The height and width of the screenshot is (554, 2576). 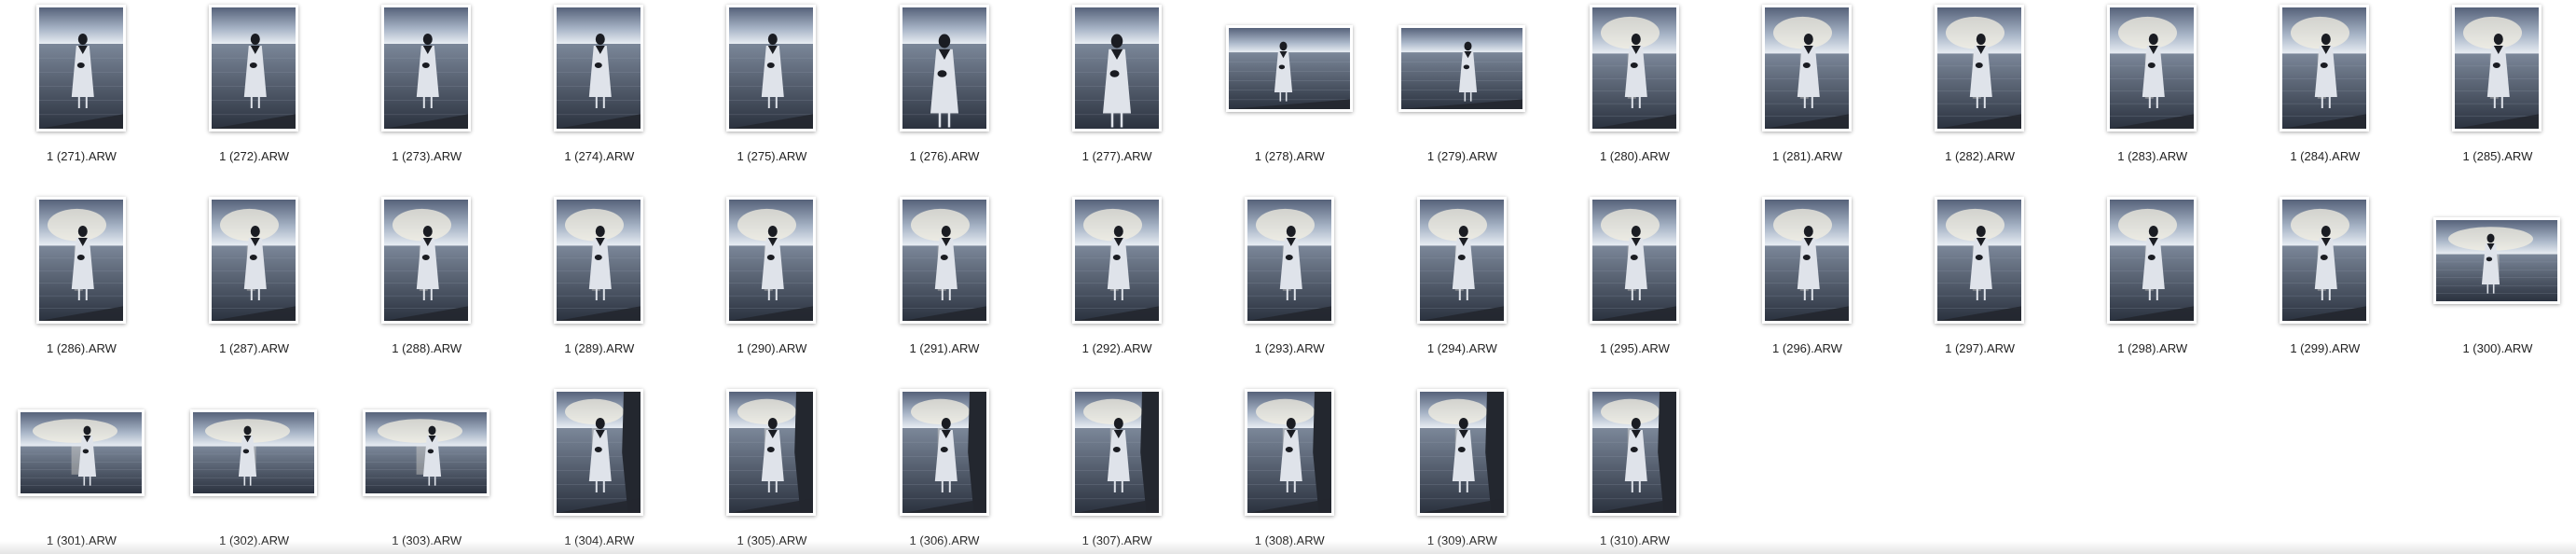 What do you see at coordinates (599, 156) in the screenshot?
I see `file-name-label: 1 (274).ARW` at bounding box center [599, 156].